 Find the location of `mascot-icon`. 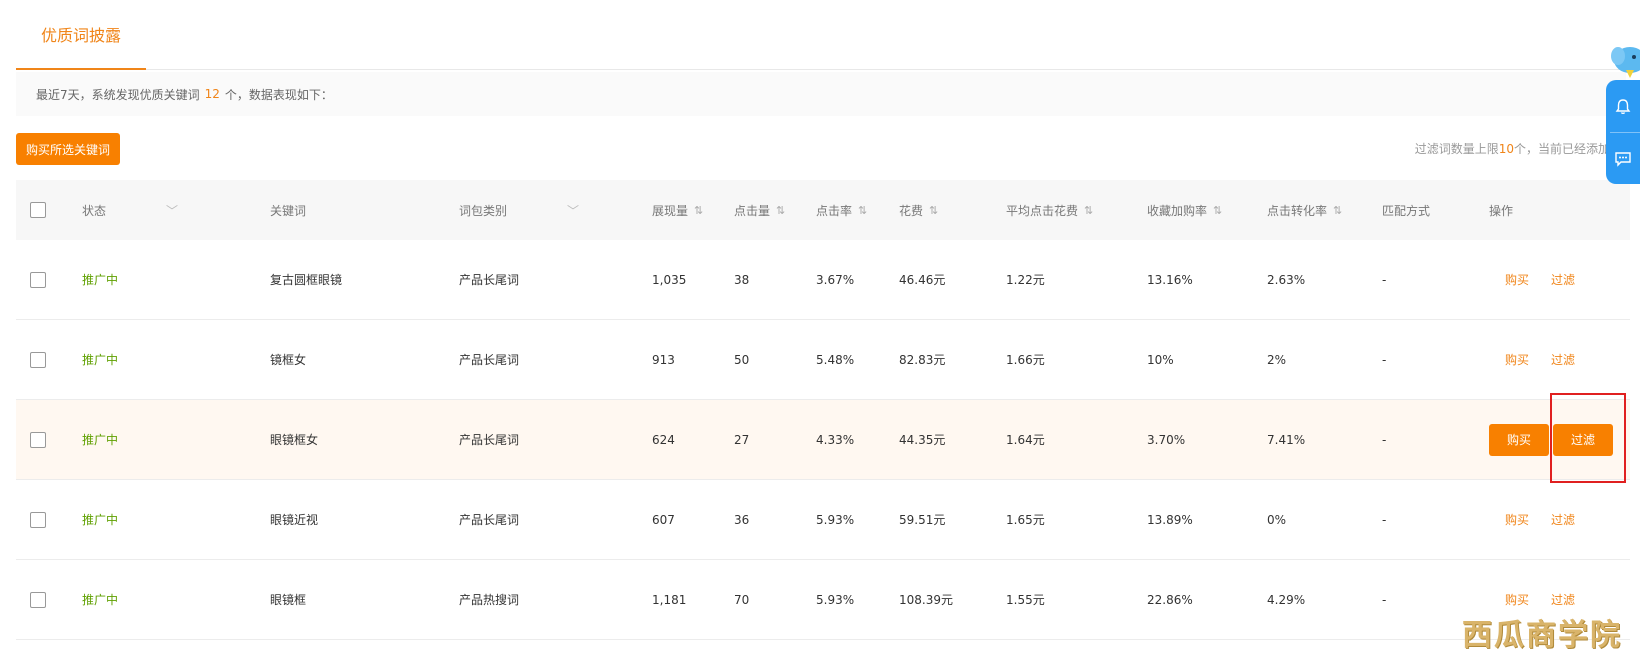

mascot-icon is located at coordinates (1625, 62).